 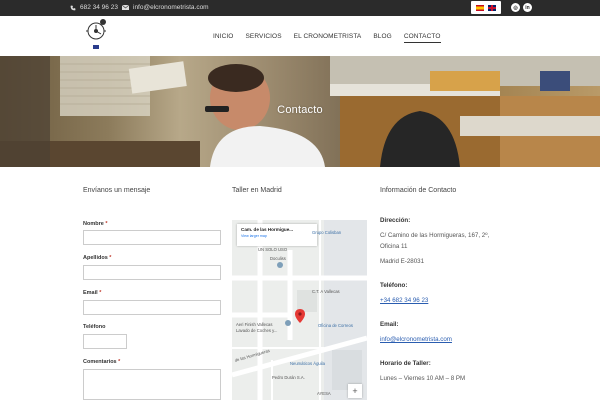 What do you see at coordinates (288, 377) in the screenshot?
I see `map-label: Pedro Durán S.A.` at bounding box center [288, 377].